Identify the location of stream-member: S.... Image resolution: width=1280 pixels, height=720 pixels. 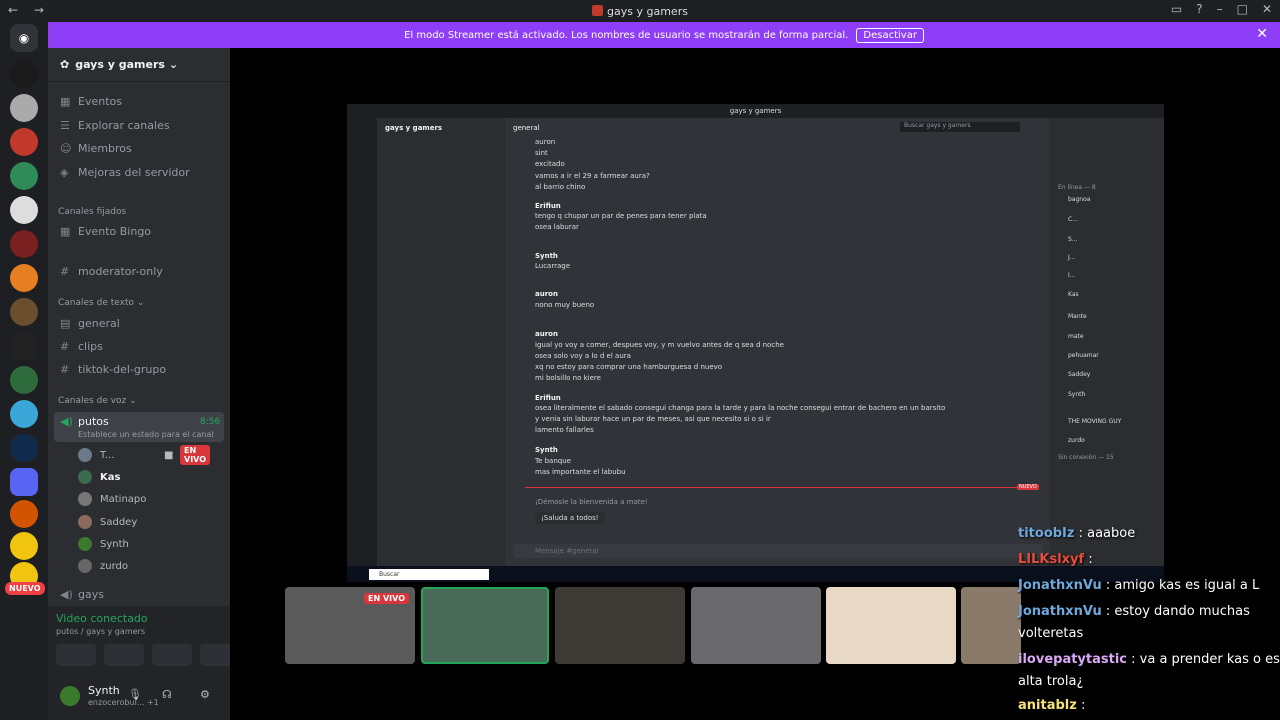
(1073, 239).